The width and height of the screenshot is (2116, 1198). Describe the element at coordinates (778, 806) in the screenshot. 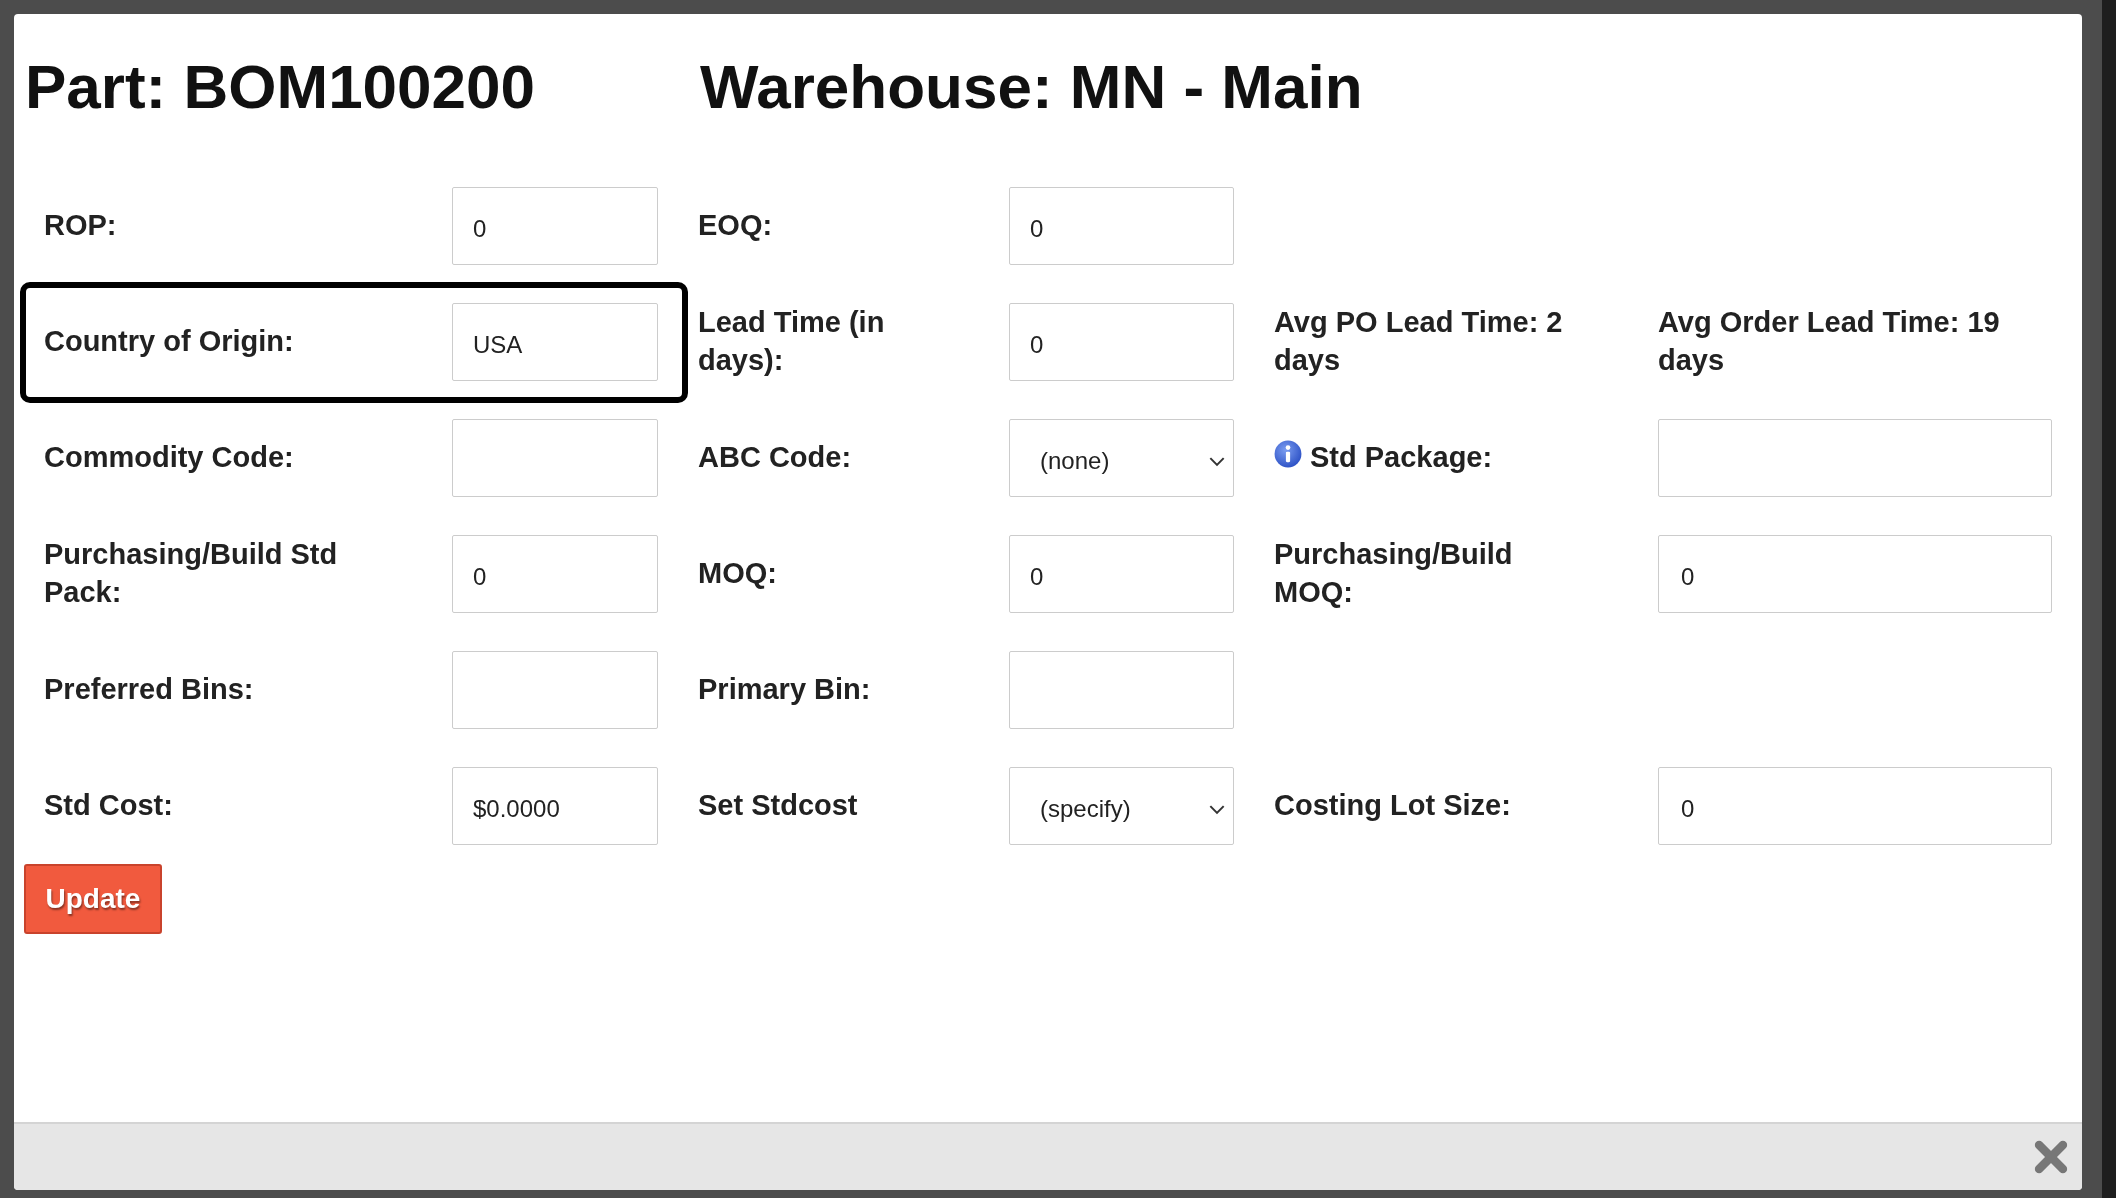

I see `field-label: Set Stdcost` at that location.